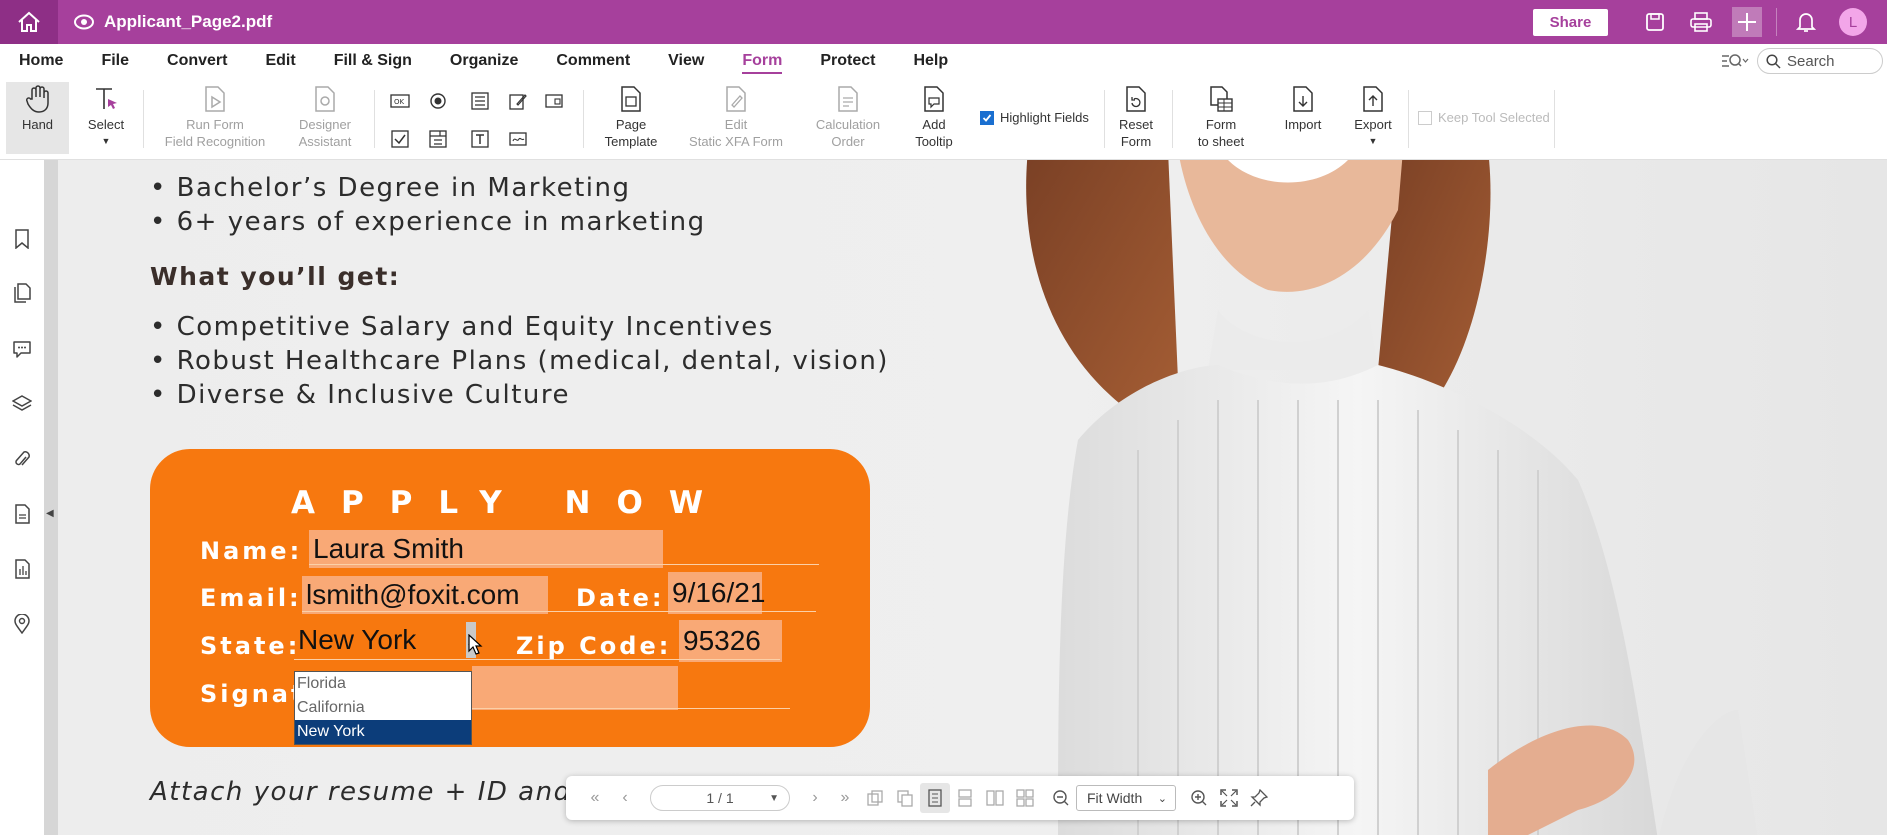  What do you see at coordinates (425, 595) in the screenshot?
I see `email-field: lsmith@foxit.com` at bounding box center [425, 595].